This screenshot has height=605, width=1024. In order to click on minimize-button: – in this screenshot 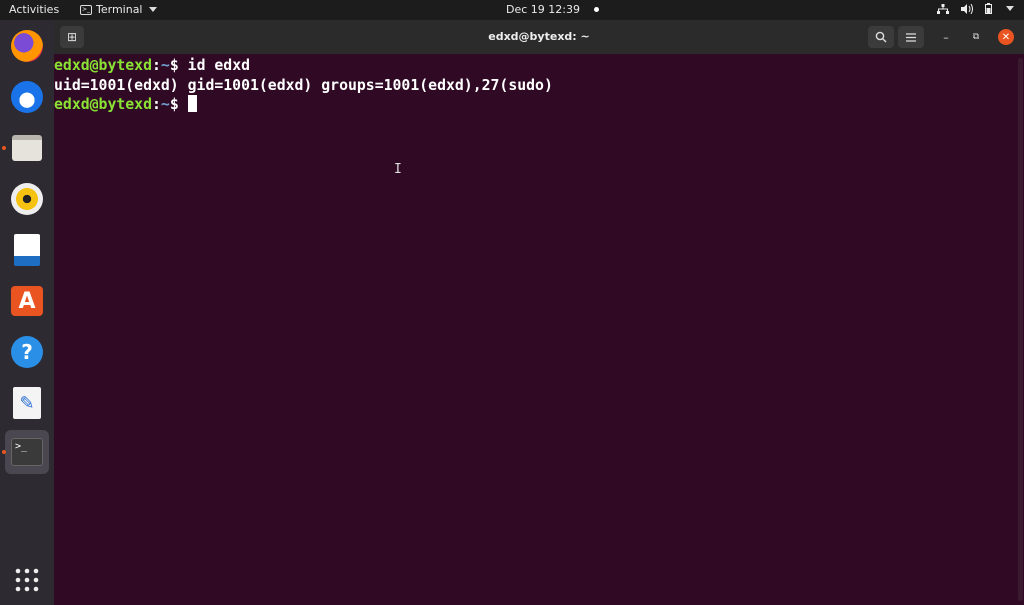, I will do `click(946, 37)`.